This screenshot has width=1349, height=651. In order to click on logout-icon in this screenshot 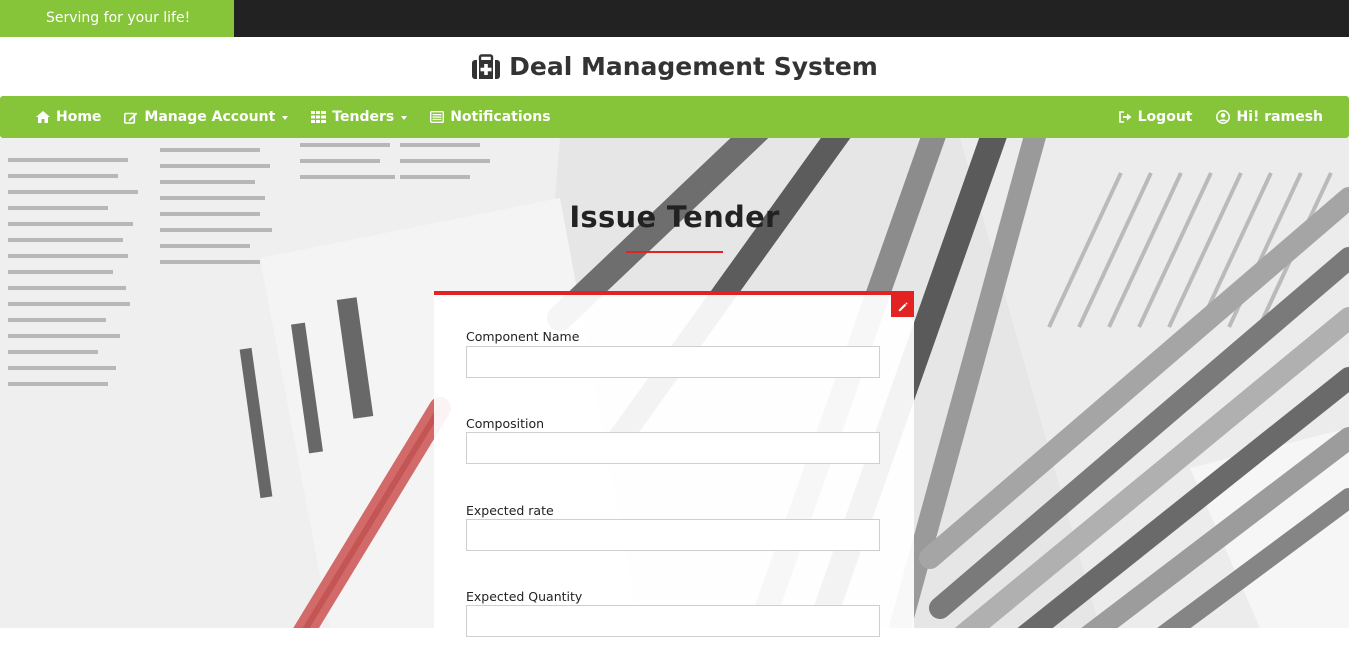, I will do `click(1125, 117)`.